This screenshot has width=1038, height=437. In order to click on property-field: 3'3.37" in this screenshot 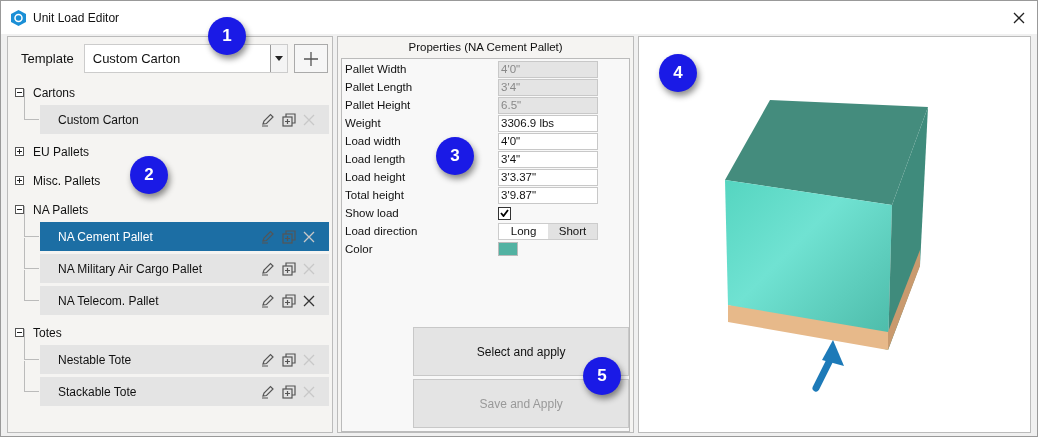, I will do `click(548, 177)`.